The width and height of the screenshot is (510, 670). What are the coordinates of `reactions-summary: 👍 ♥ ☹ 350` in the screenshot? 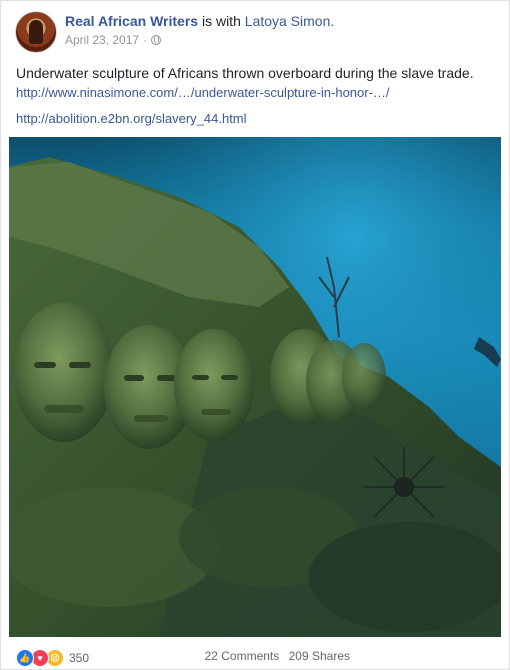 It's located at (52, 658).